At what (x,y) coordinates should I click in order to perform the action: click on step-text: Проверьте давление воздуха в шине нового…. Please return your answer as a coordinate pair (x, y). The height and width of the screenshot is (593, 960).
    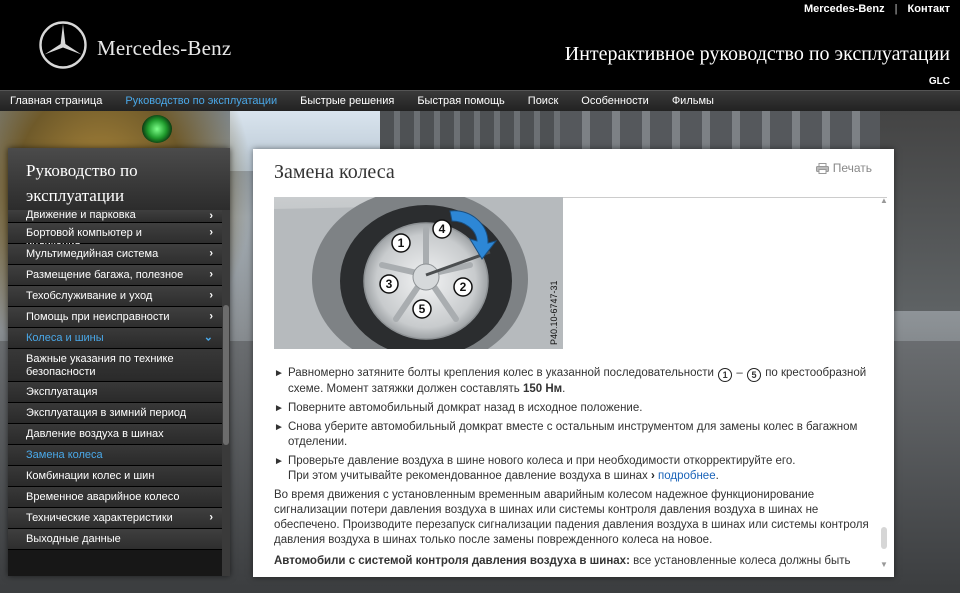
    Looking at the image, I should click on (542, 461).